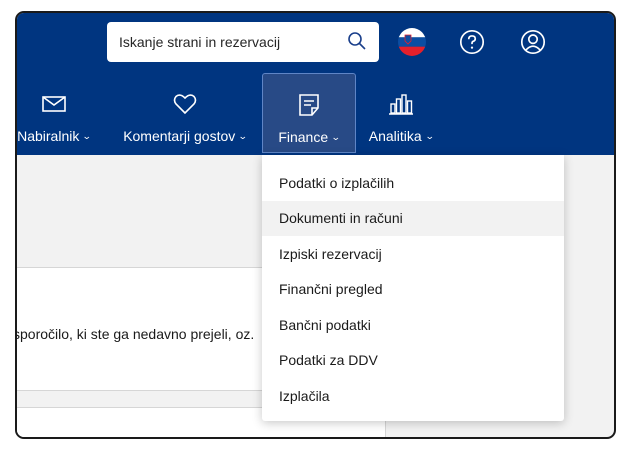  What do you see at coordinates (533, 42) in the screenshot?
I see `account-icon` at bounding box center [533, 42].